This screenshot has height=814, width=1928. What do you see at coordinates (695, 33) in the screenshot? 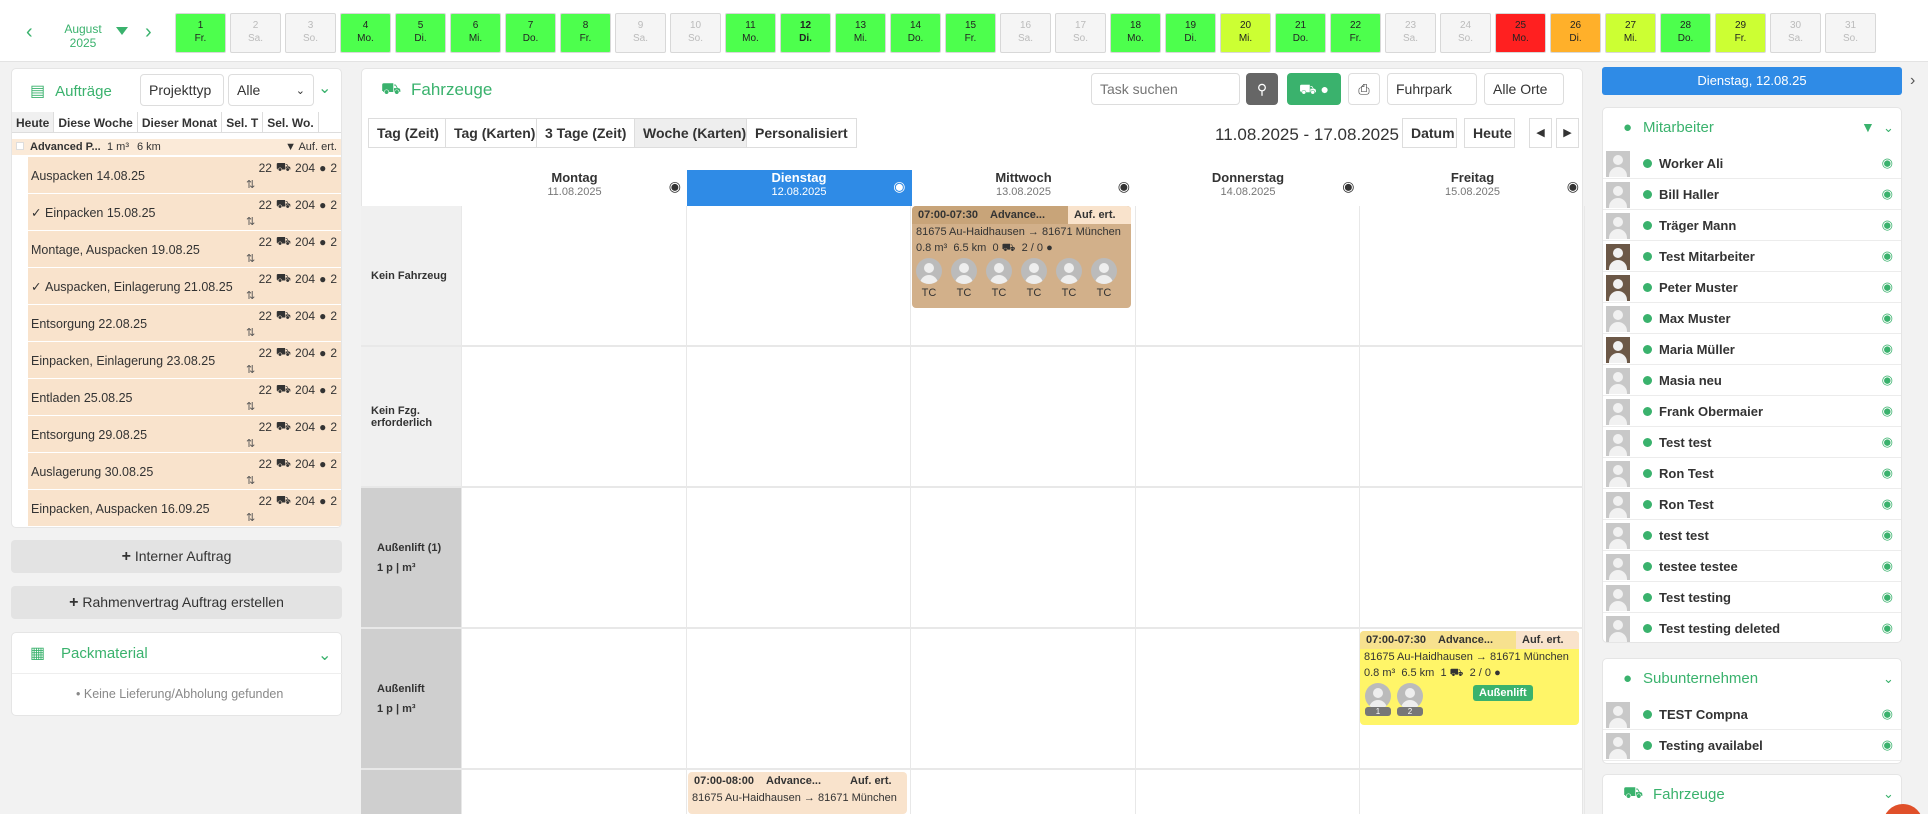
I see `day-cell: 10 So.` at bounding box center [695, 33].